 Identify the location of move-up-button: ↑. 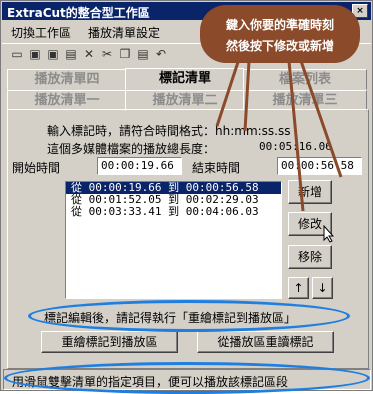
(298, 288).